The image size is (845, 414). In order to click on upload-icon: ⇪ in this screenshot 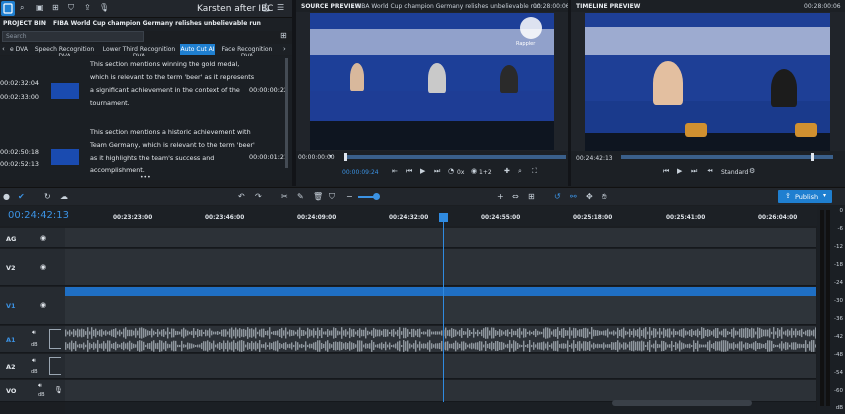, I will do `click(87, 8)`.